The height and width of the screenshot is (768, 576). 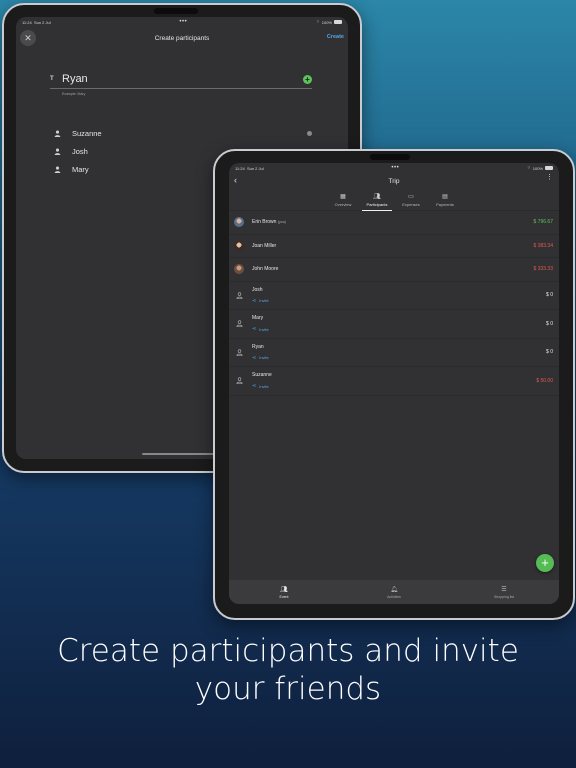 I want to click on bell-icon: 🔔︎, so click(x=394, y=589).